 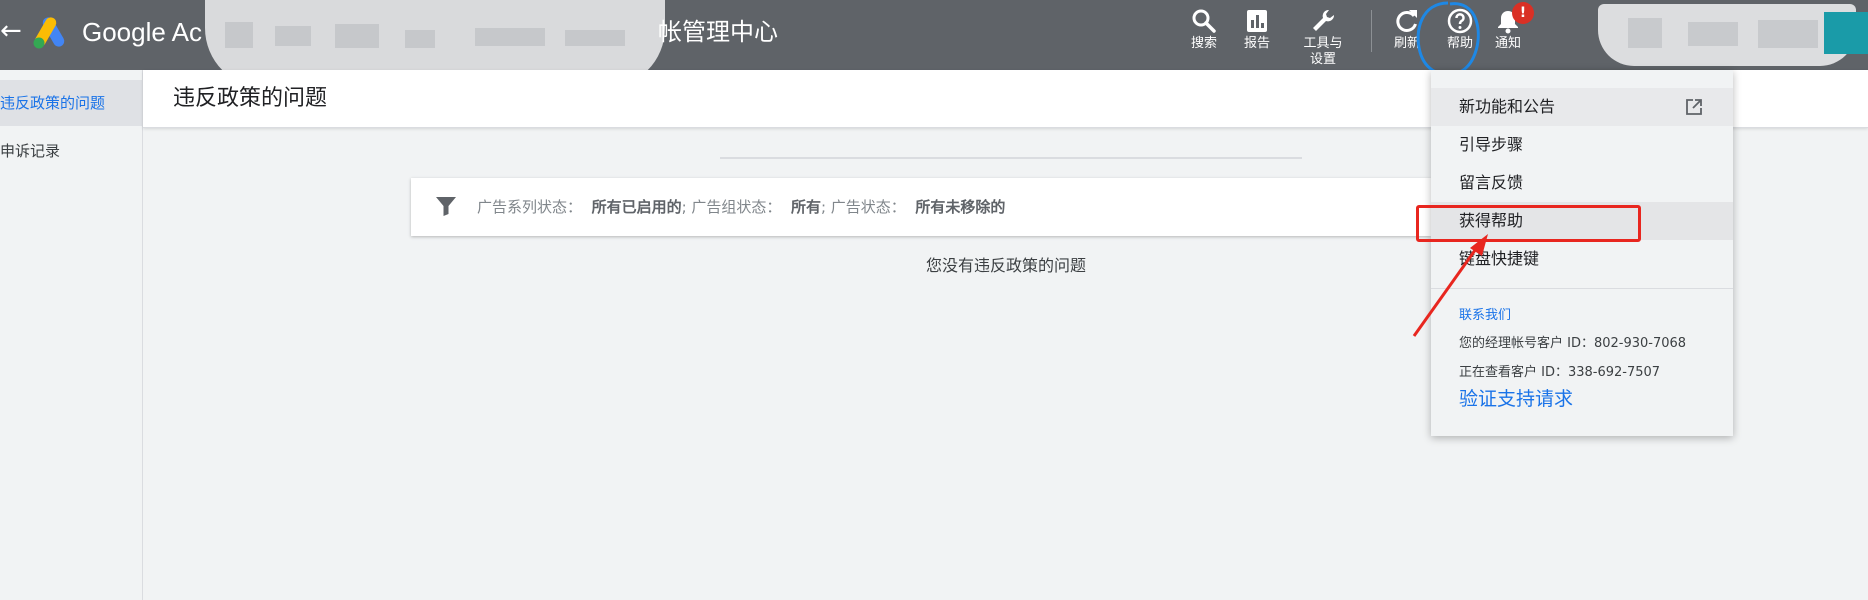 I want to click on menu-item-send-feedback: 留言反馈, so click(x=1582, y=183).